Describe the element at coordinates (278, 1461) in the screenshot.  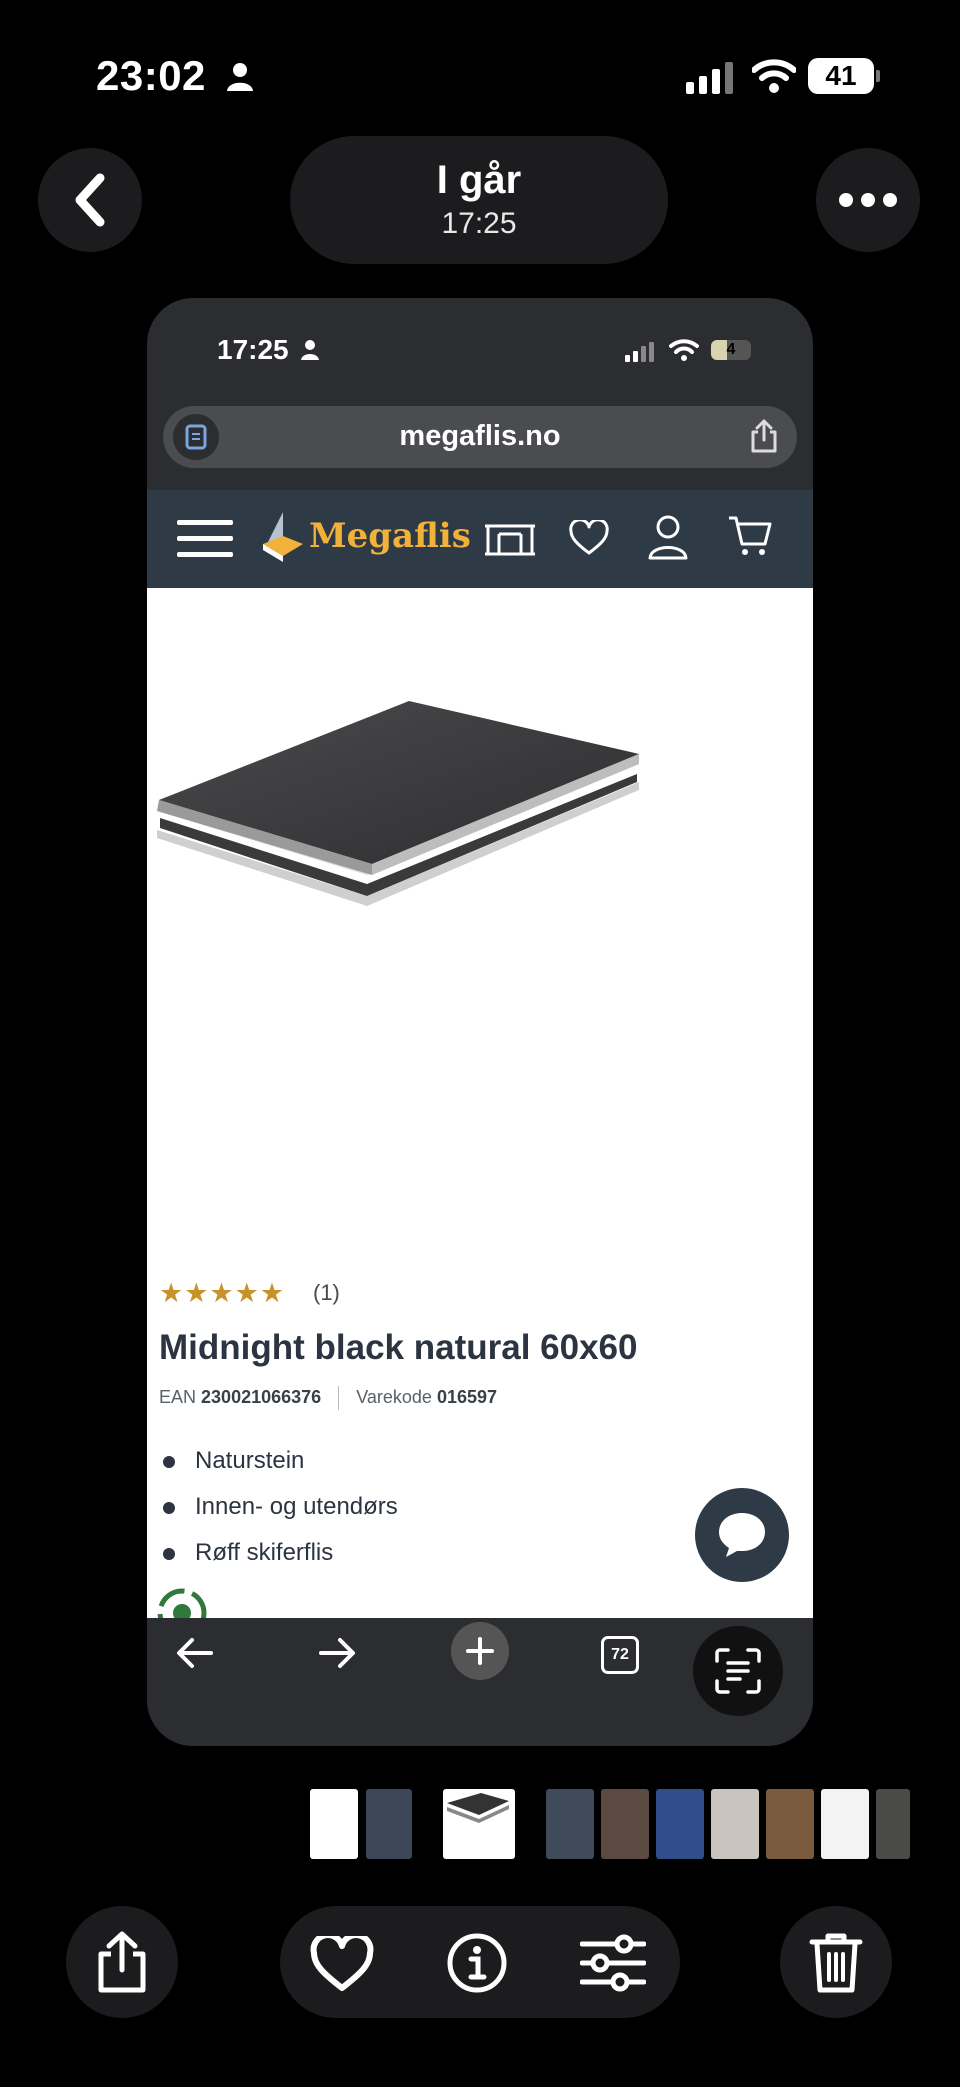
I see `list-item: Naturstein` at that location.